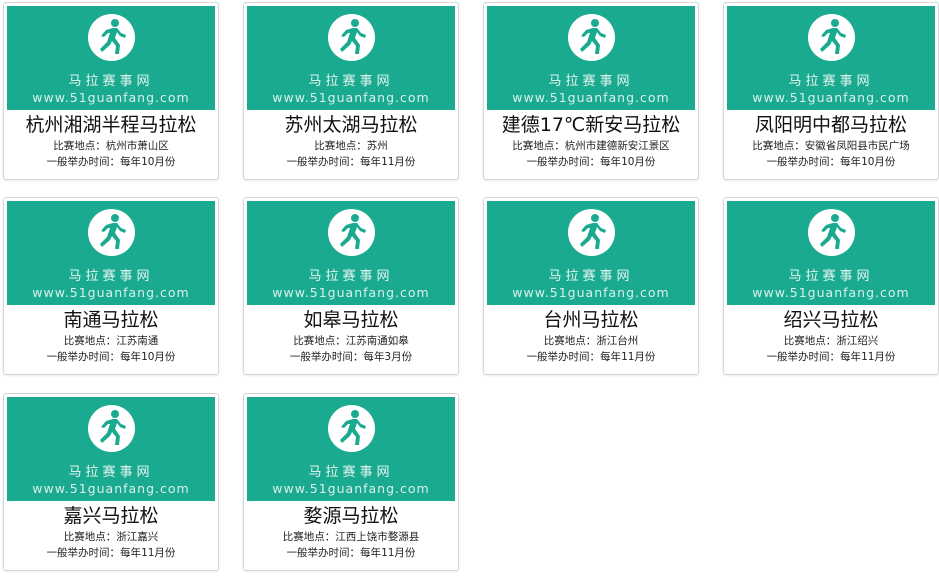 The width and height of the screenshot is (939, 580). Describe the element at coordinates (591, 125) in the screenshot. I see `event-title: 建德17℃新安马拉松` at that location.